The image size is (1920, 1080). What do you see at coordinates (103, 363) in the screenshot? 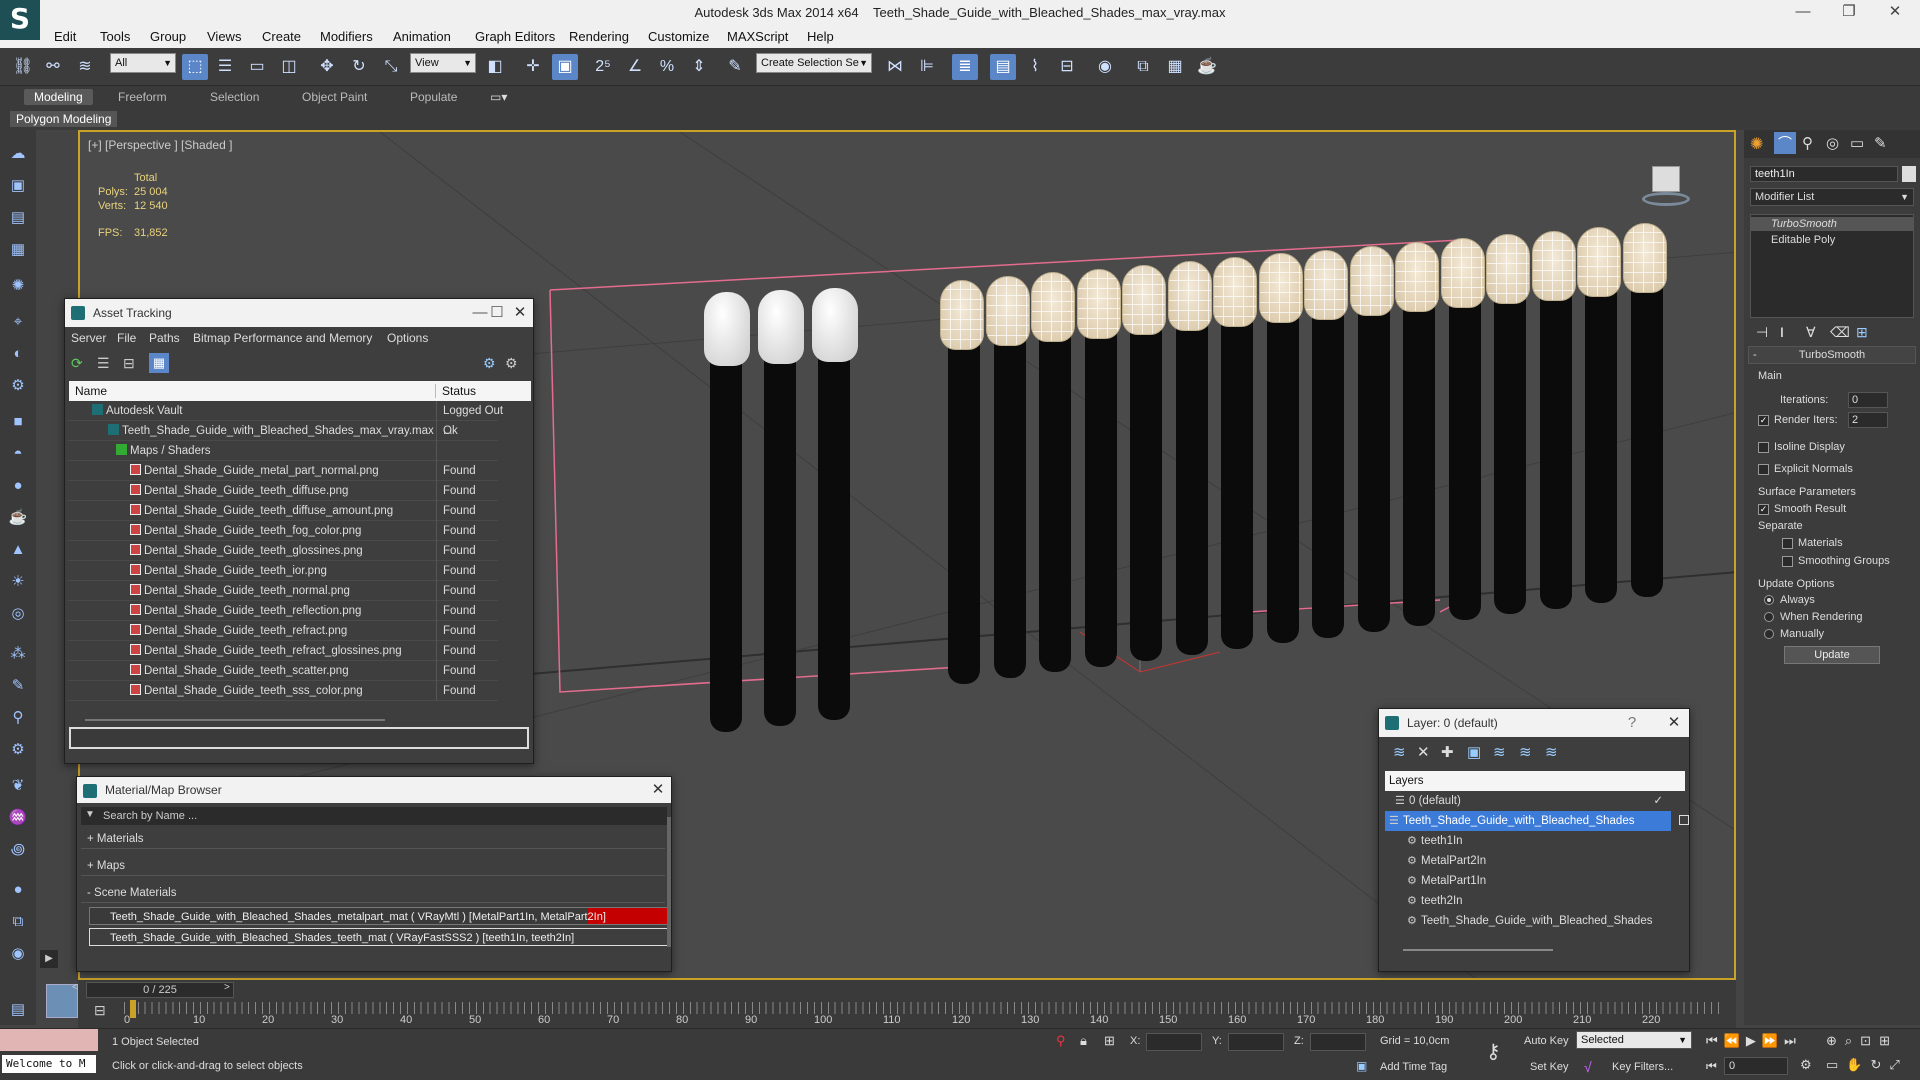
I see `list-view-icon: ☰` at bounding box center [103, 363].